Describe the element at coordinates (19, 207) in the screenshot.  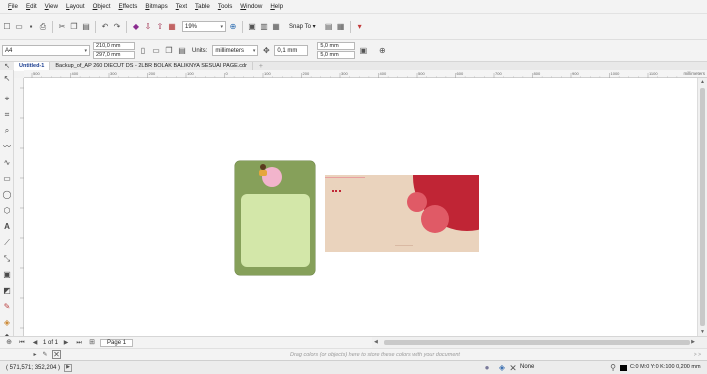
I see `vertical-ruler` at that location.